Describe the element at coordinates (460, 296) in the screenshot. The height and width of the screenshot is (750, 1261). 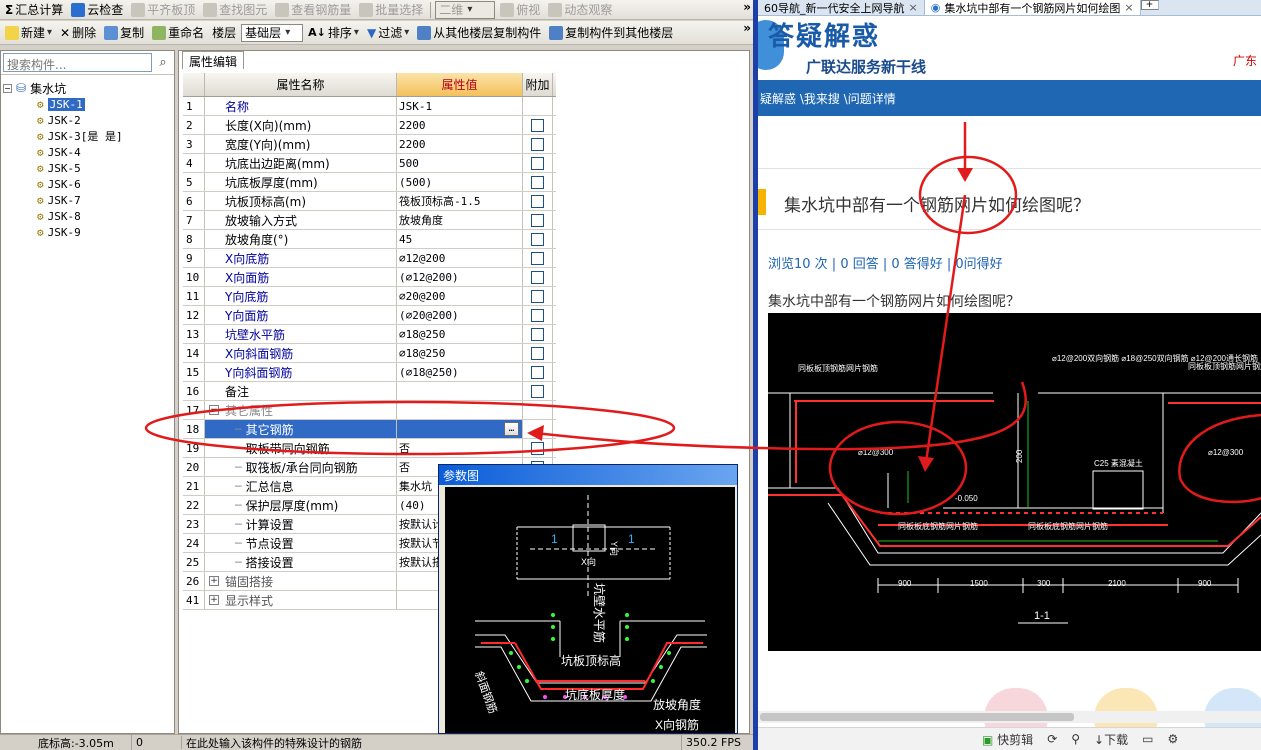
I see `property-value-cell: ⌀20@200` at that location.